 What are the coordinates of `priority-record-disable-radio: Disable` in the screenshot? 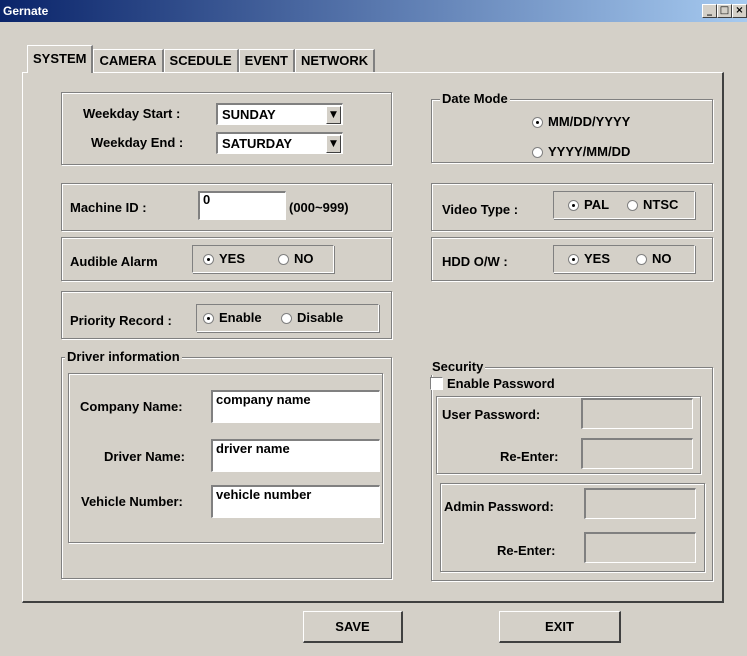 It's located at (312, 318).